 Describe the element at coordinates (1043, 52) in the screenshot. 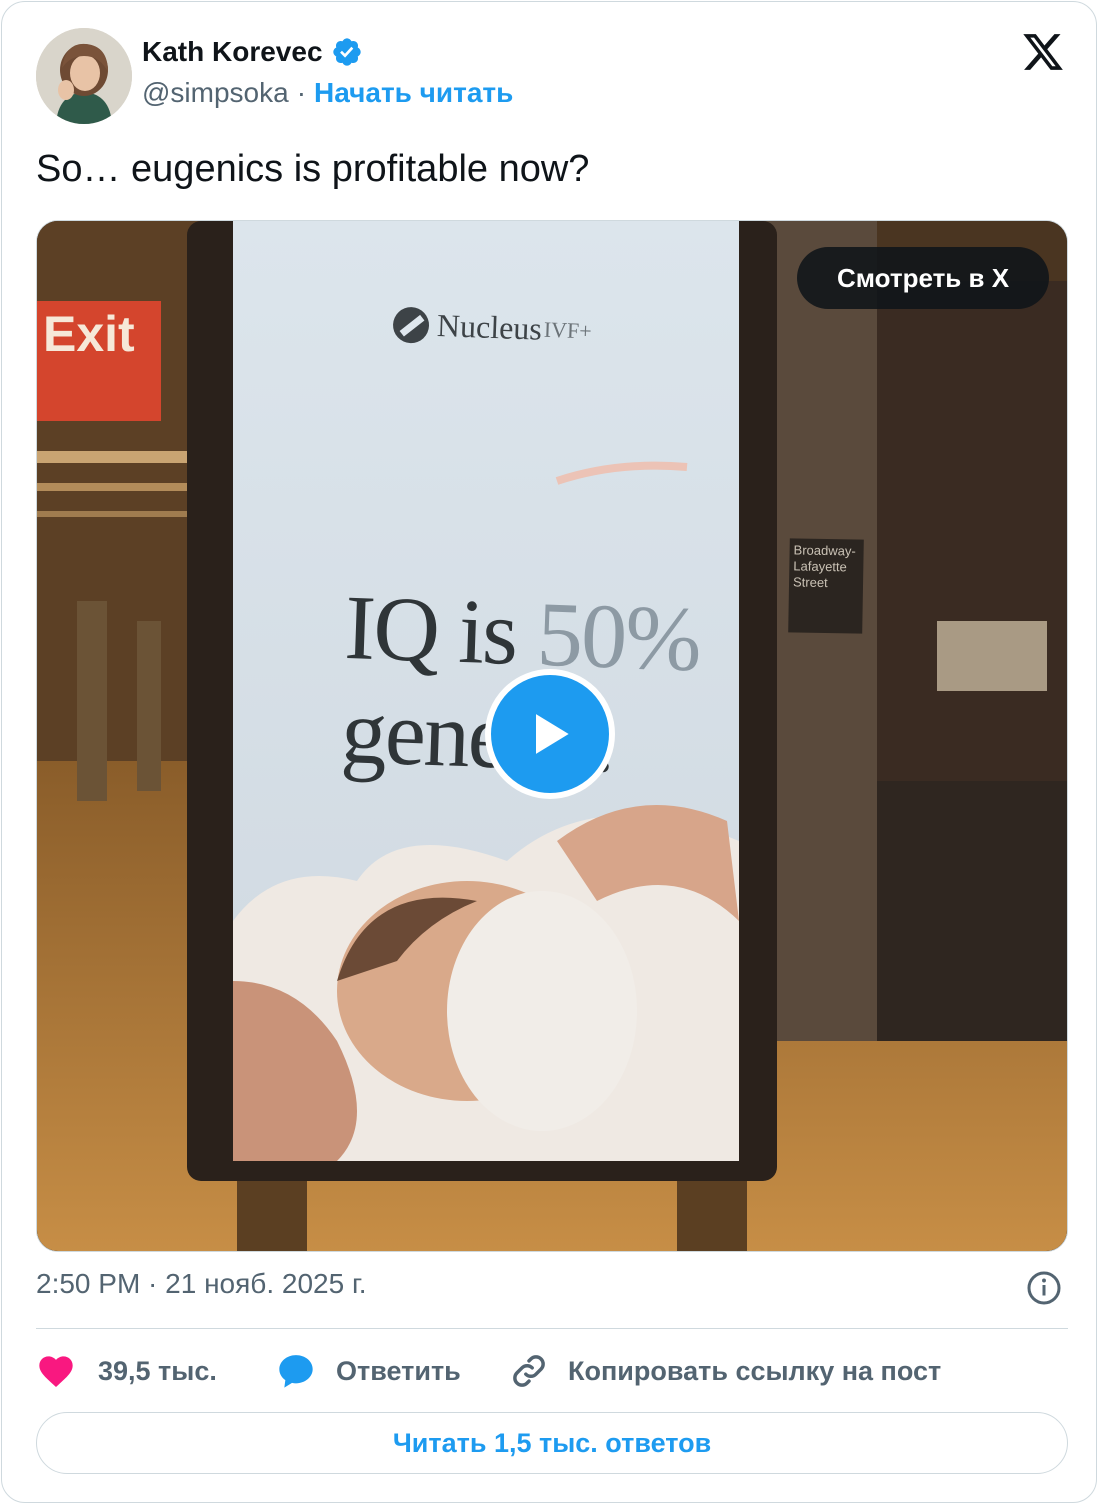

I see `x-logo-icon` at that location.